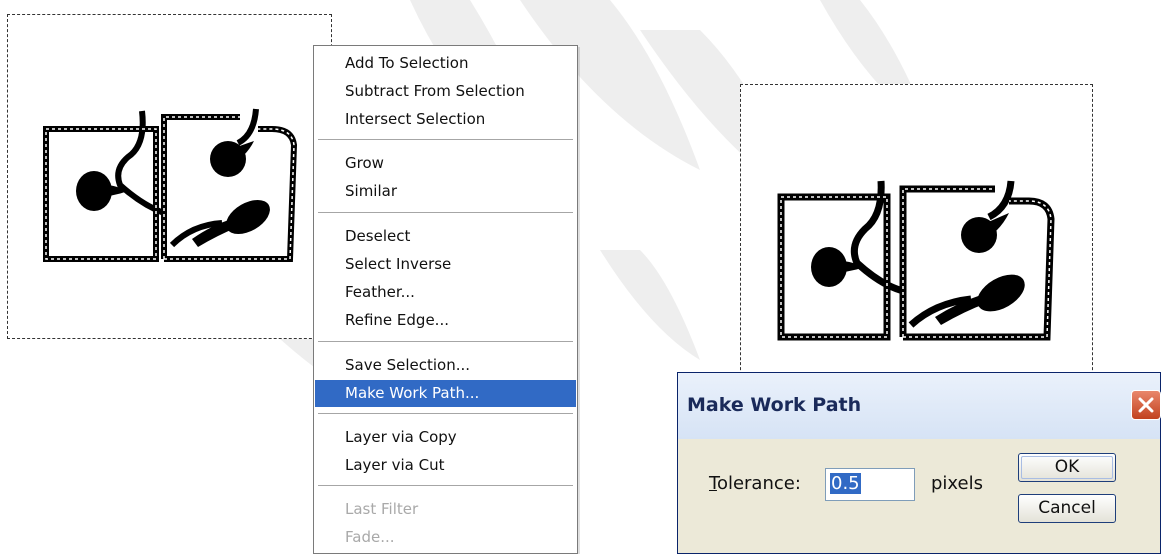 Image resolution: width=1161 pixels, height=554 pixels. What do you see at coordinates (170, 185) in the screenshot?
I see `selected-artwork` at bounding box center [170, 185].